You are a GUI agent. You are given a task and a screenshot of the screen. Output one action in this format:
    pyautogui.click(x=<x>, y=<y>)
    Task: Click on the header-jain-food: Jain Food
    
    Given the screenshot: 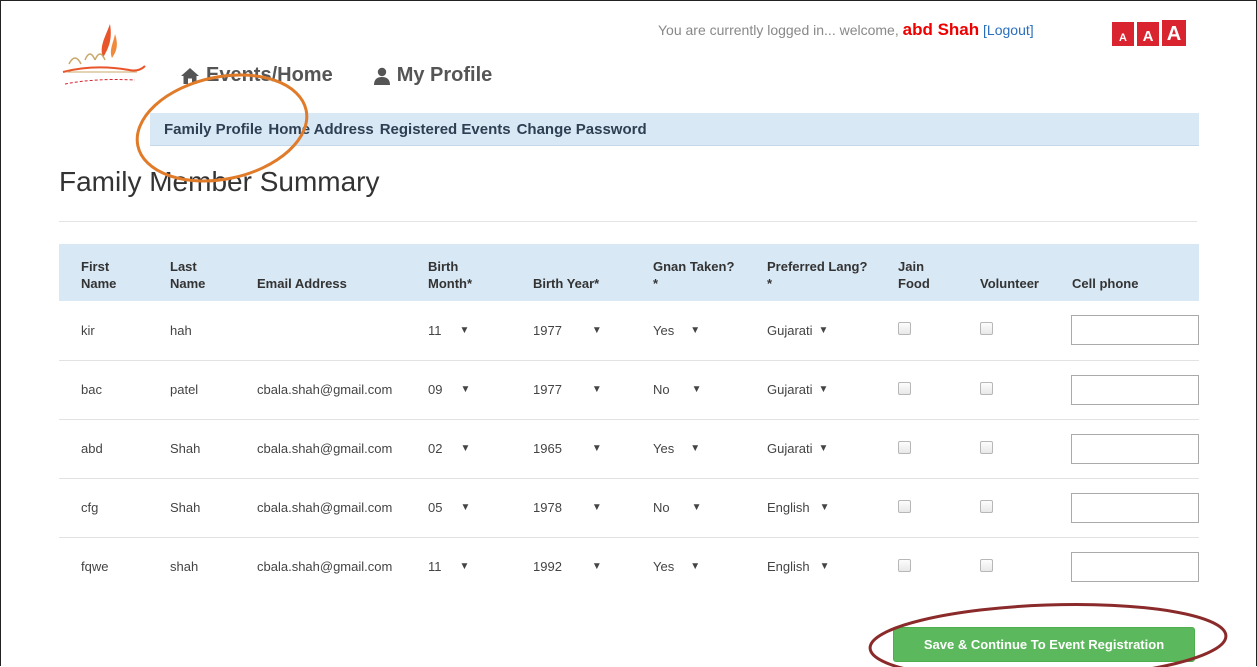 What is the action you would take?
    pyautogui.click(x=914, y=275)
    